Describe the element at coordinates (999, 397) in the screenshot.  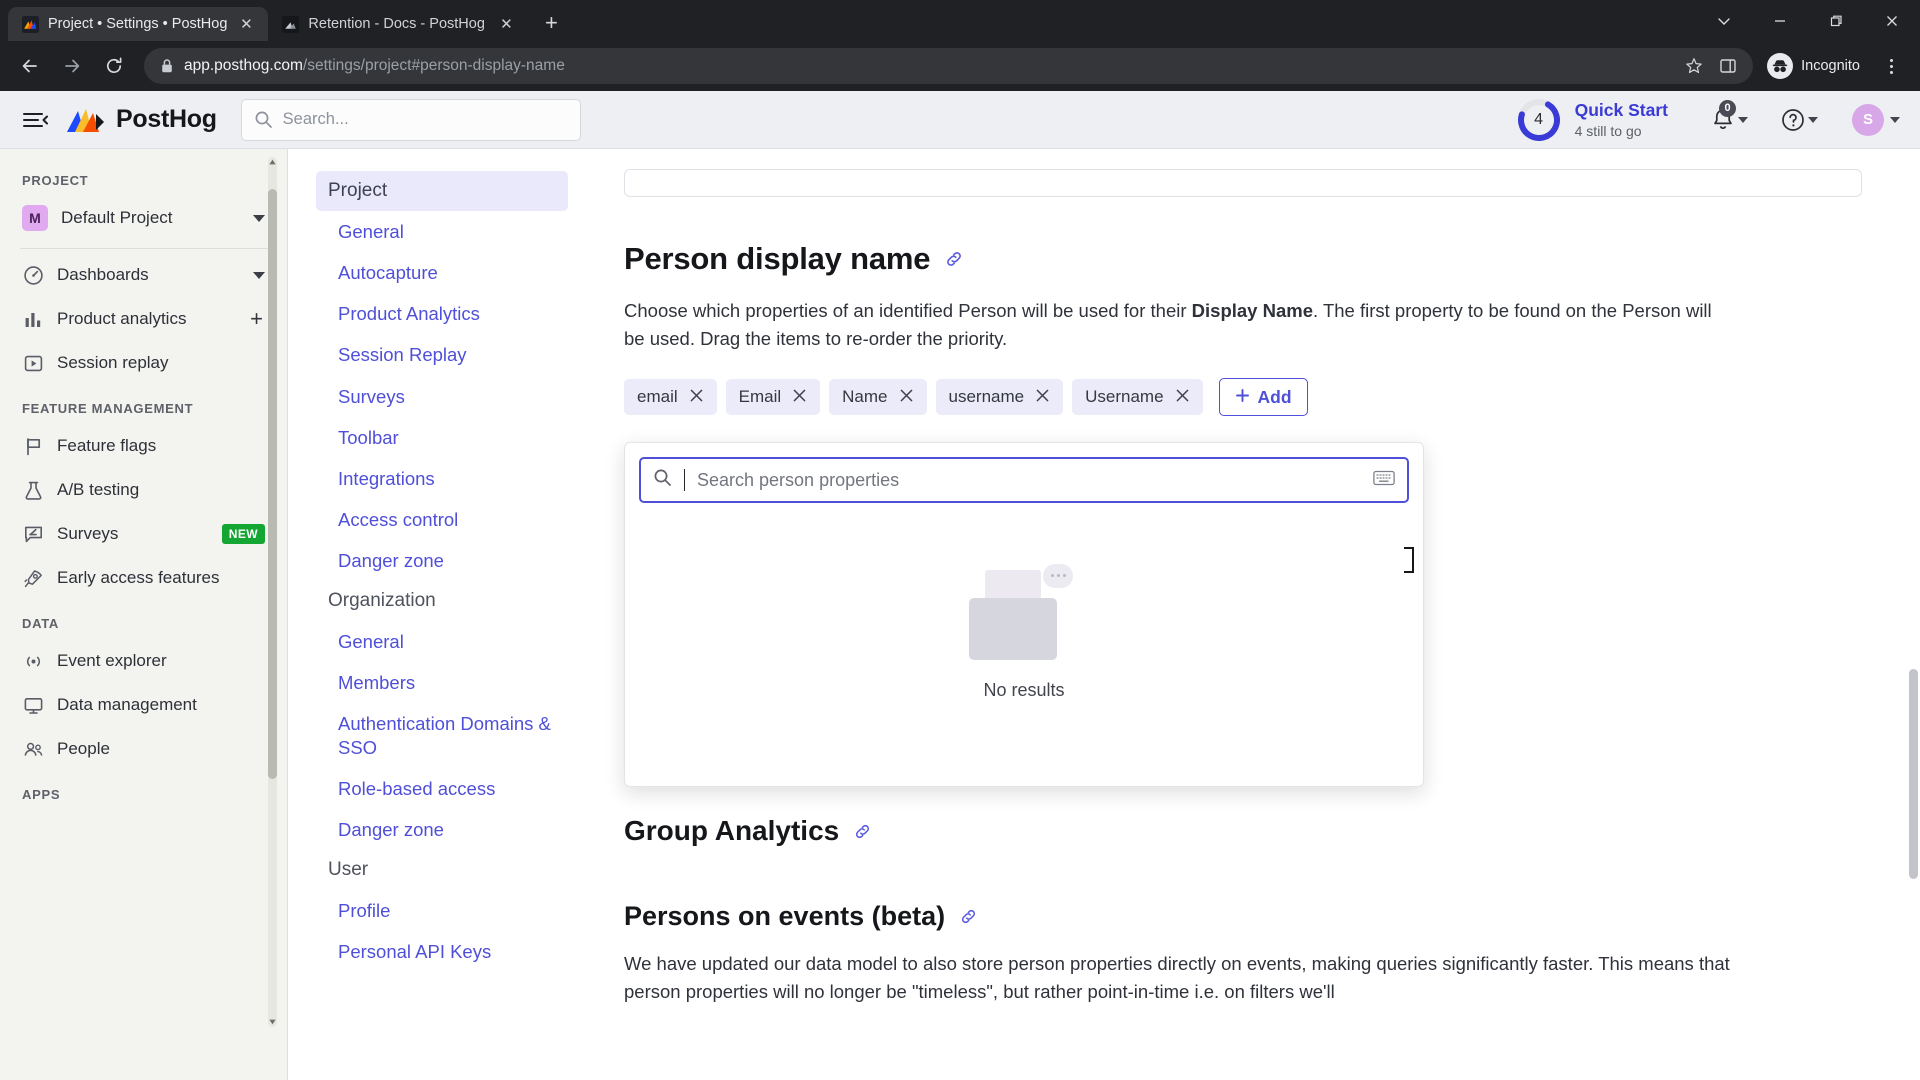
I see `property-tag: username` at that location.